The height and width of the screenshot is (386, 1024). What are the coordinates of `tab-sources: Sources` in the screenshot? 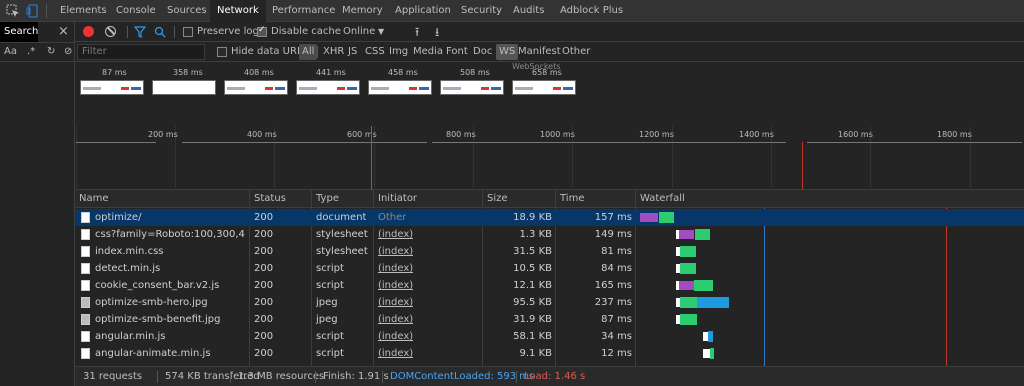 It's located at (187, 11).